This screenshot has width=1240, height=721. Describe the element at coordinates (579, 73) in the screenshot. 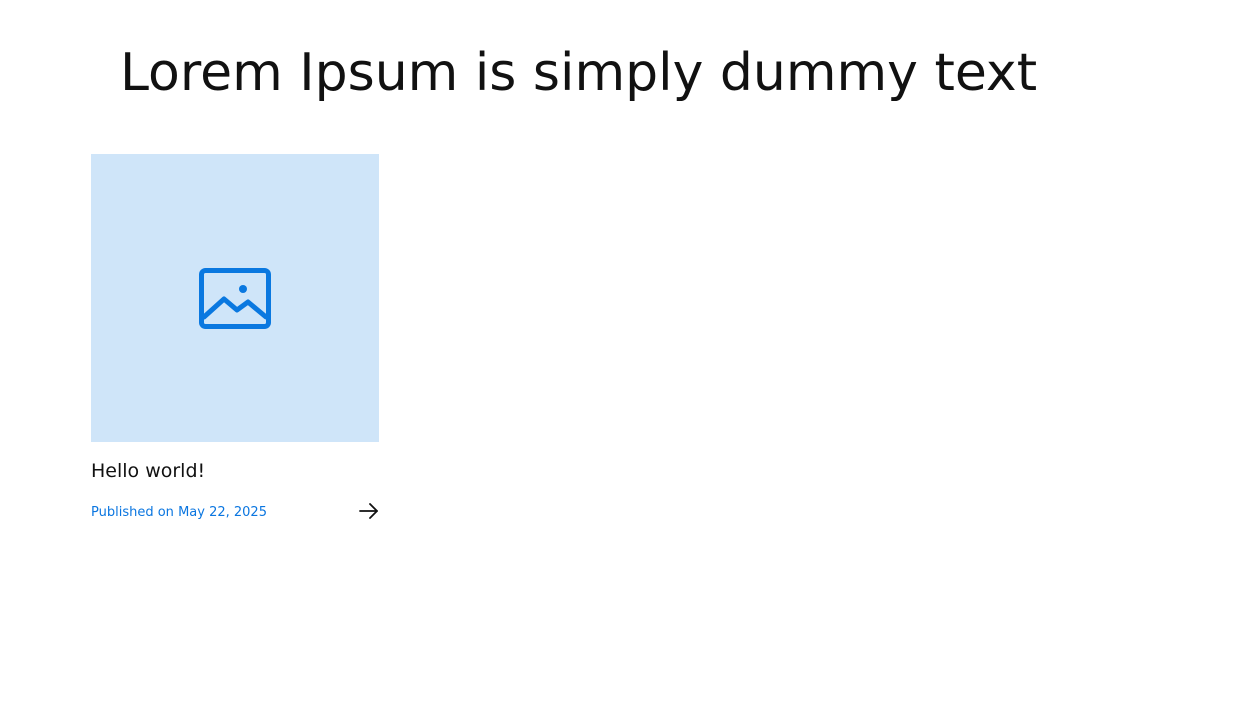

I see `page-title: Lorem Ipsum is simply dummy text` at that location.